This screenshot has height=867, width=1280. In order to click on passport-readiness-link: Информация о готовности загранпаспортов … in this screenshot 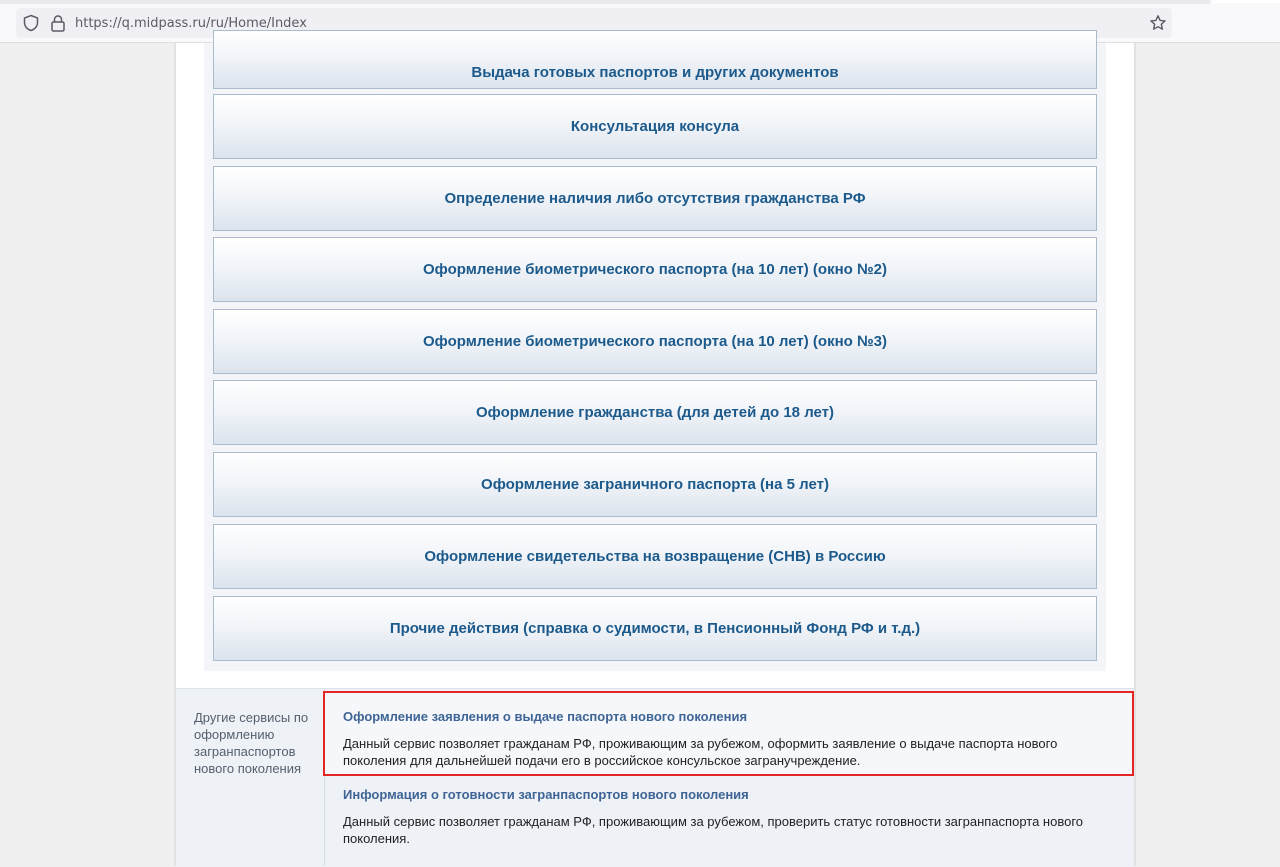, I will do `click(546, 794)`.